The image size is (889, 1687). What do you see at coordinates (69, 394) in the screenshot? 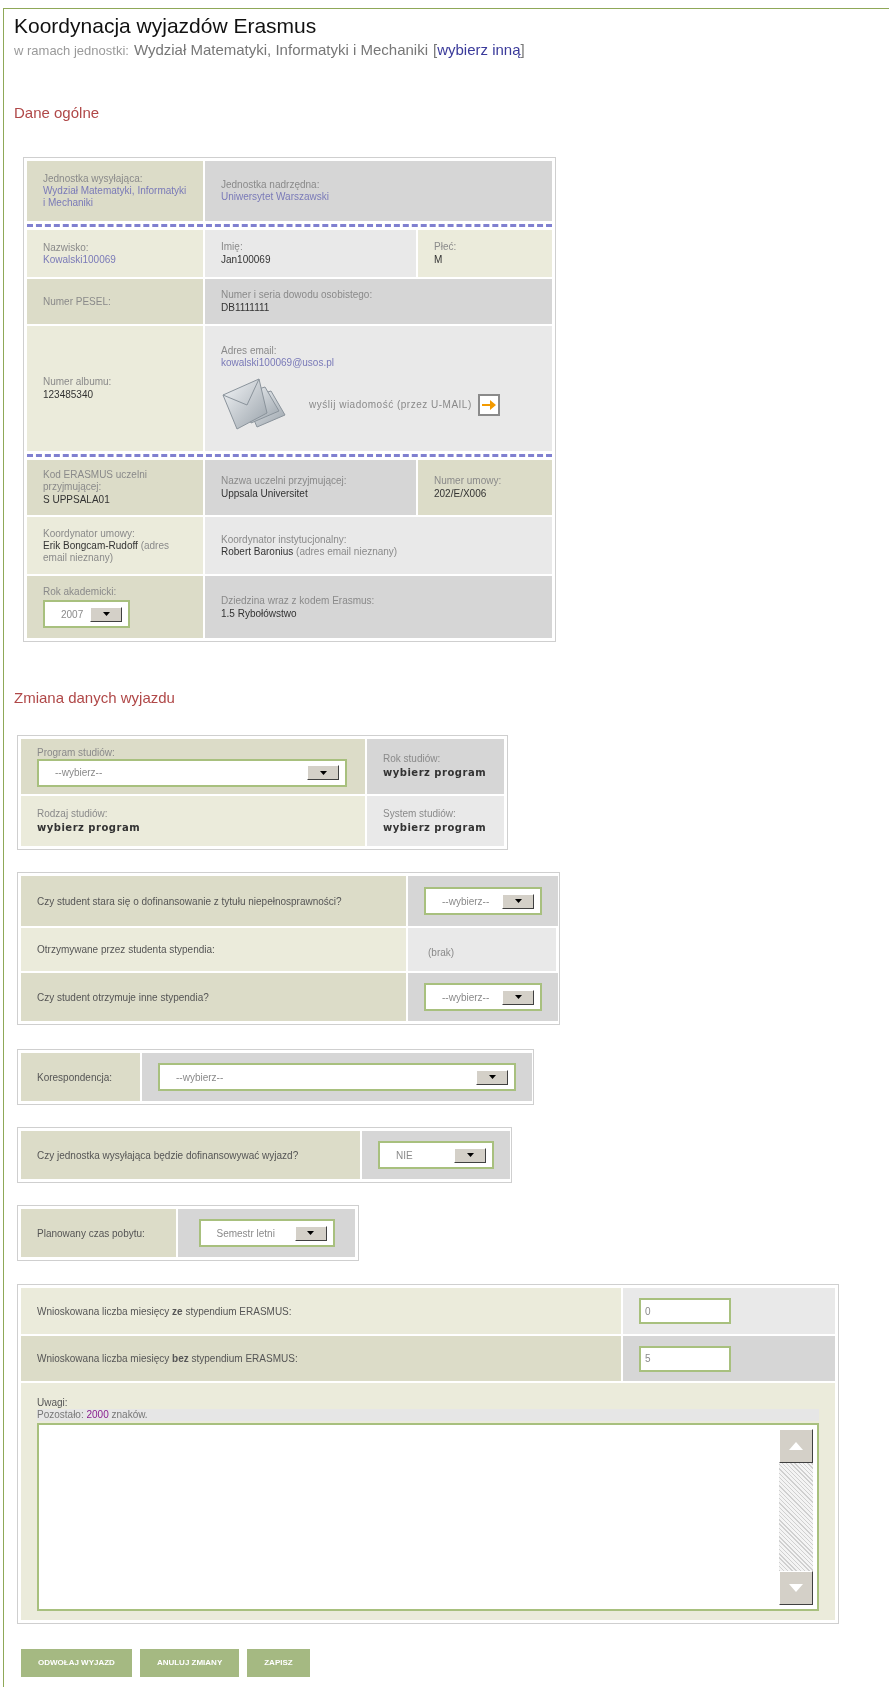
I see `field-value: 123485340` at bounding box center [69, 394].